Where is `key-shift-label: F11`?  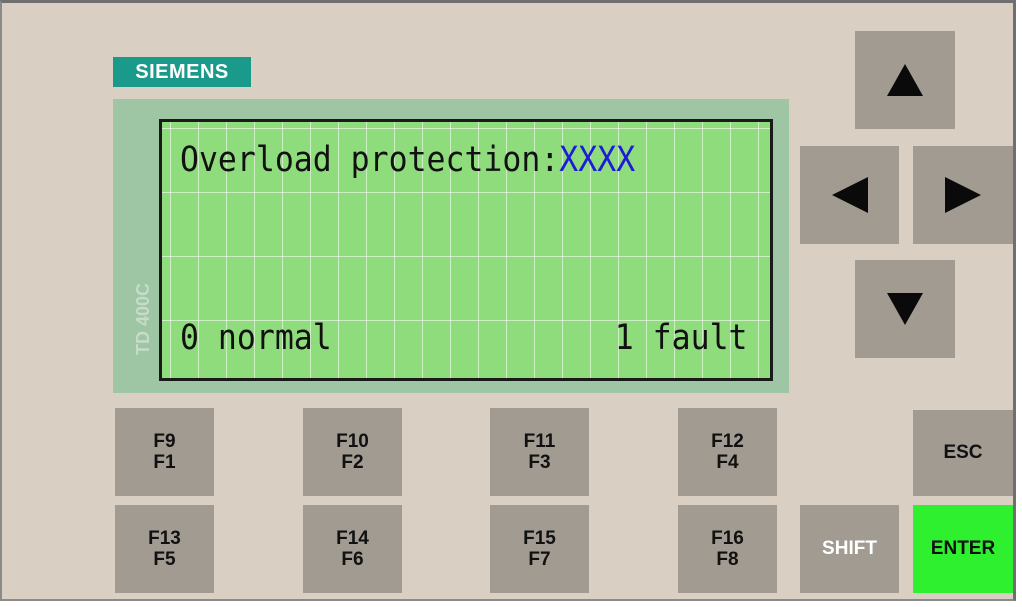
key-shift-label: F11 is located at coordinates (539, 441).